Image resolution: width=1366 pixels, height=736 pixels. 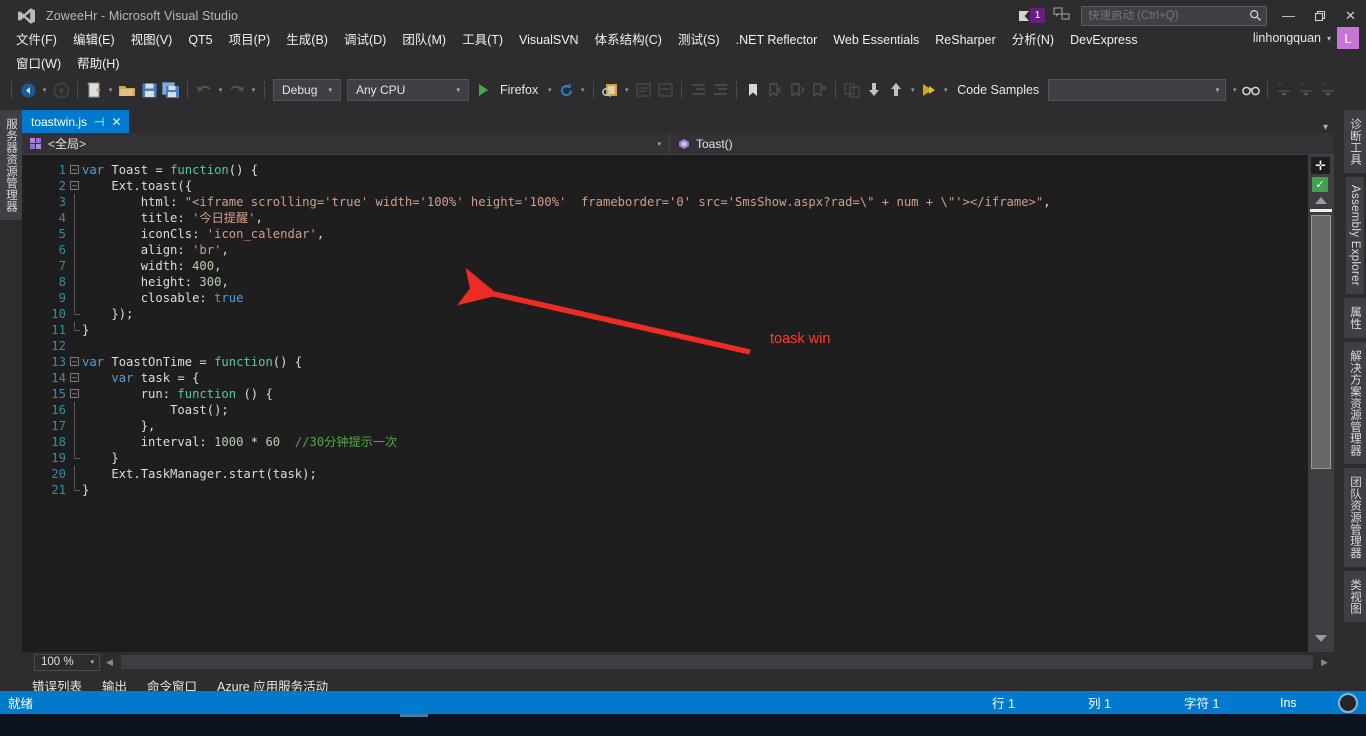 I want to click on code-line: 15– run: function () {, so click(x=665, y=394).